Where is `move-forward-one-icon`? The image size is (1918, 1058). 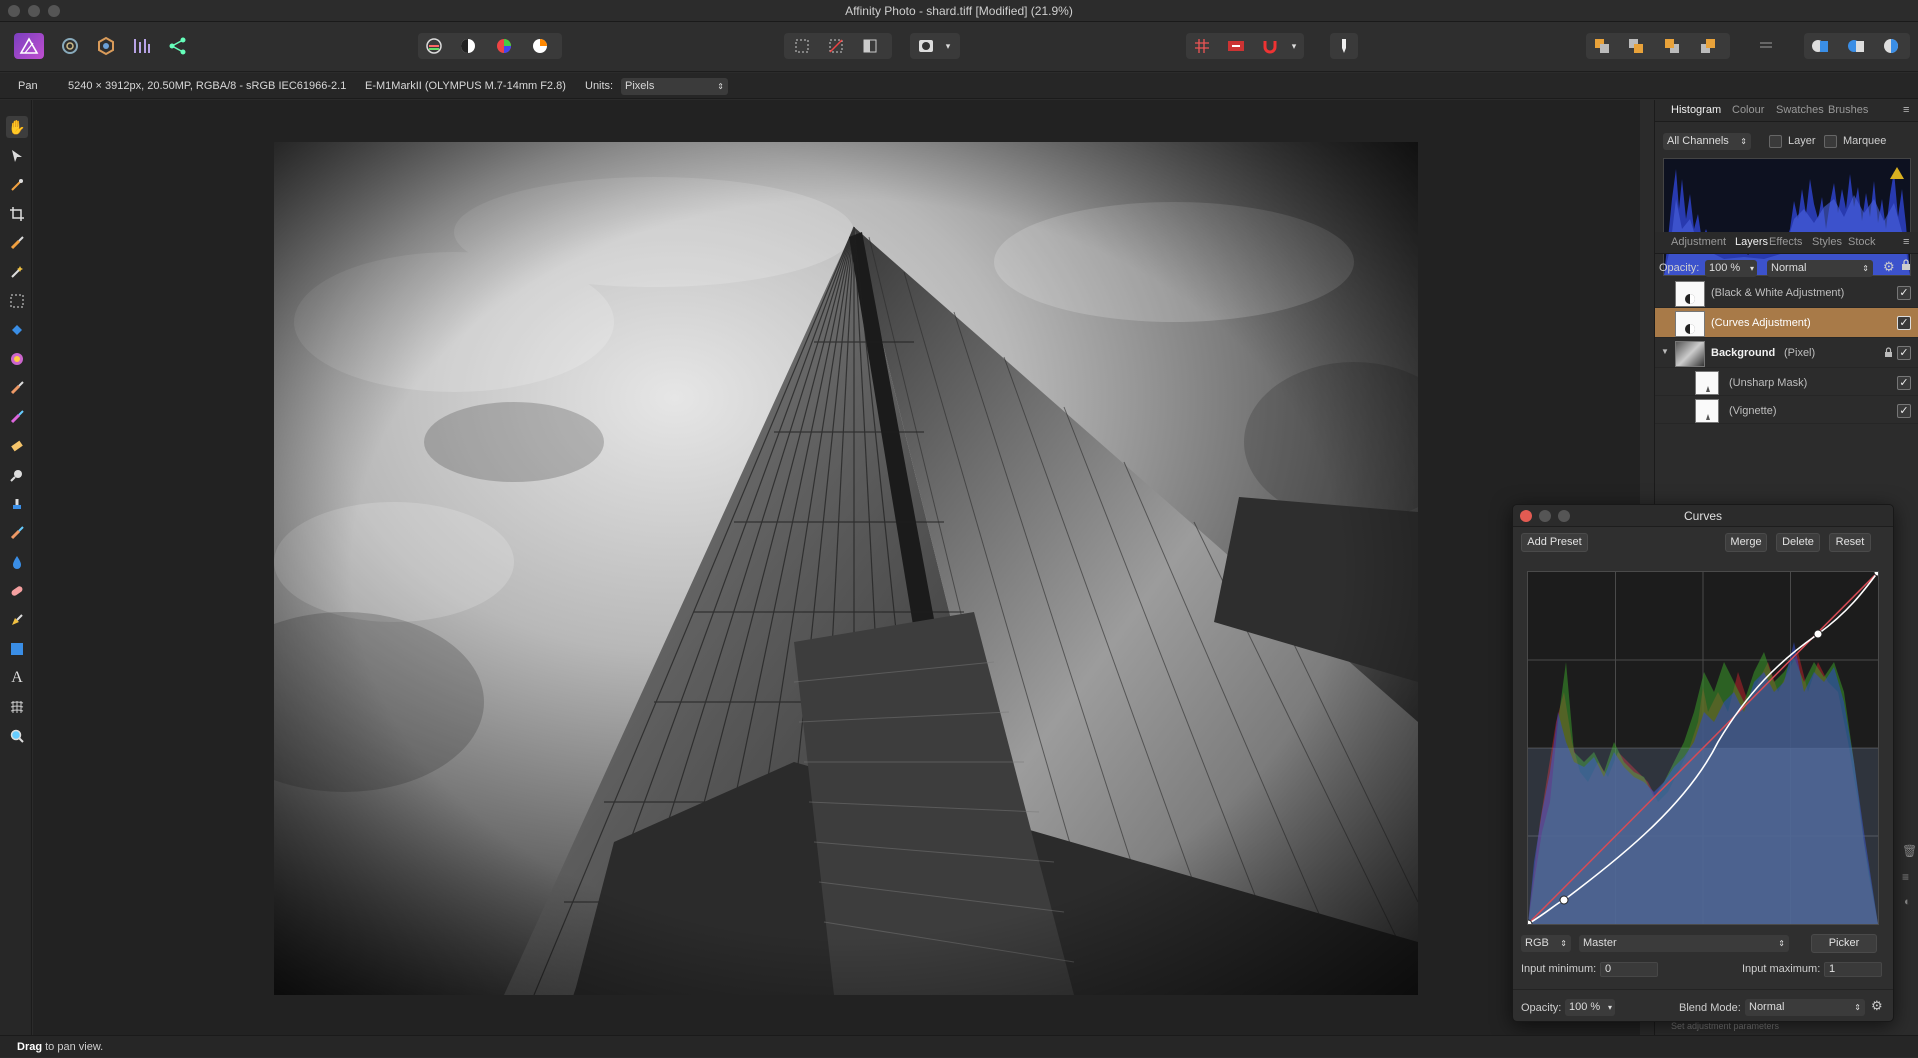
move-forward-one-icon is located at coordinates (1672, 46).